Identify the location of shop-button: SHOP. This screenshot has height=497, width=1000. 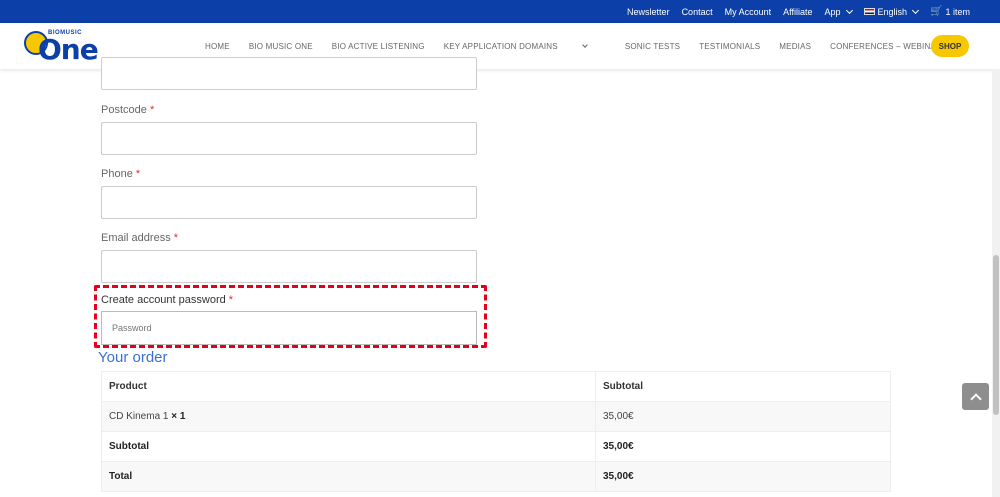
(950, 46).